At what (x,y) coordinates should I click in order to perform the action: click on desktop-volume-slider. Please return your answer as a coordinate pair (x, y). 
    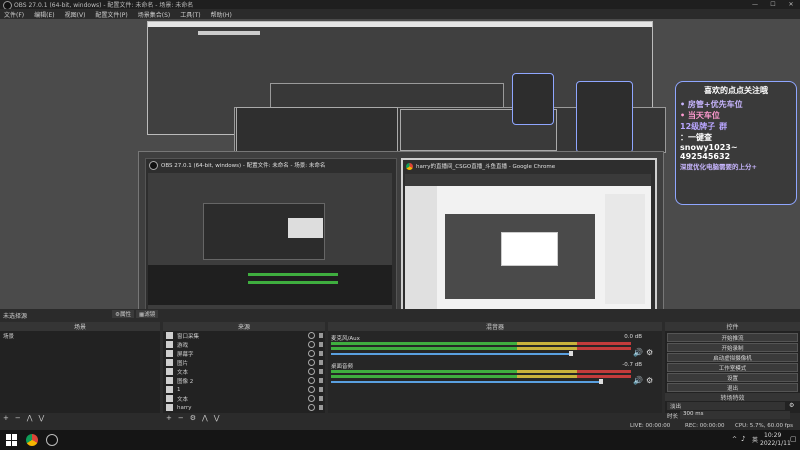
    Looking at the image, I should click on (466, 382).